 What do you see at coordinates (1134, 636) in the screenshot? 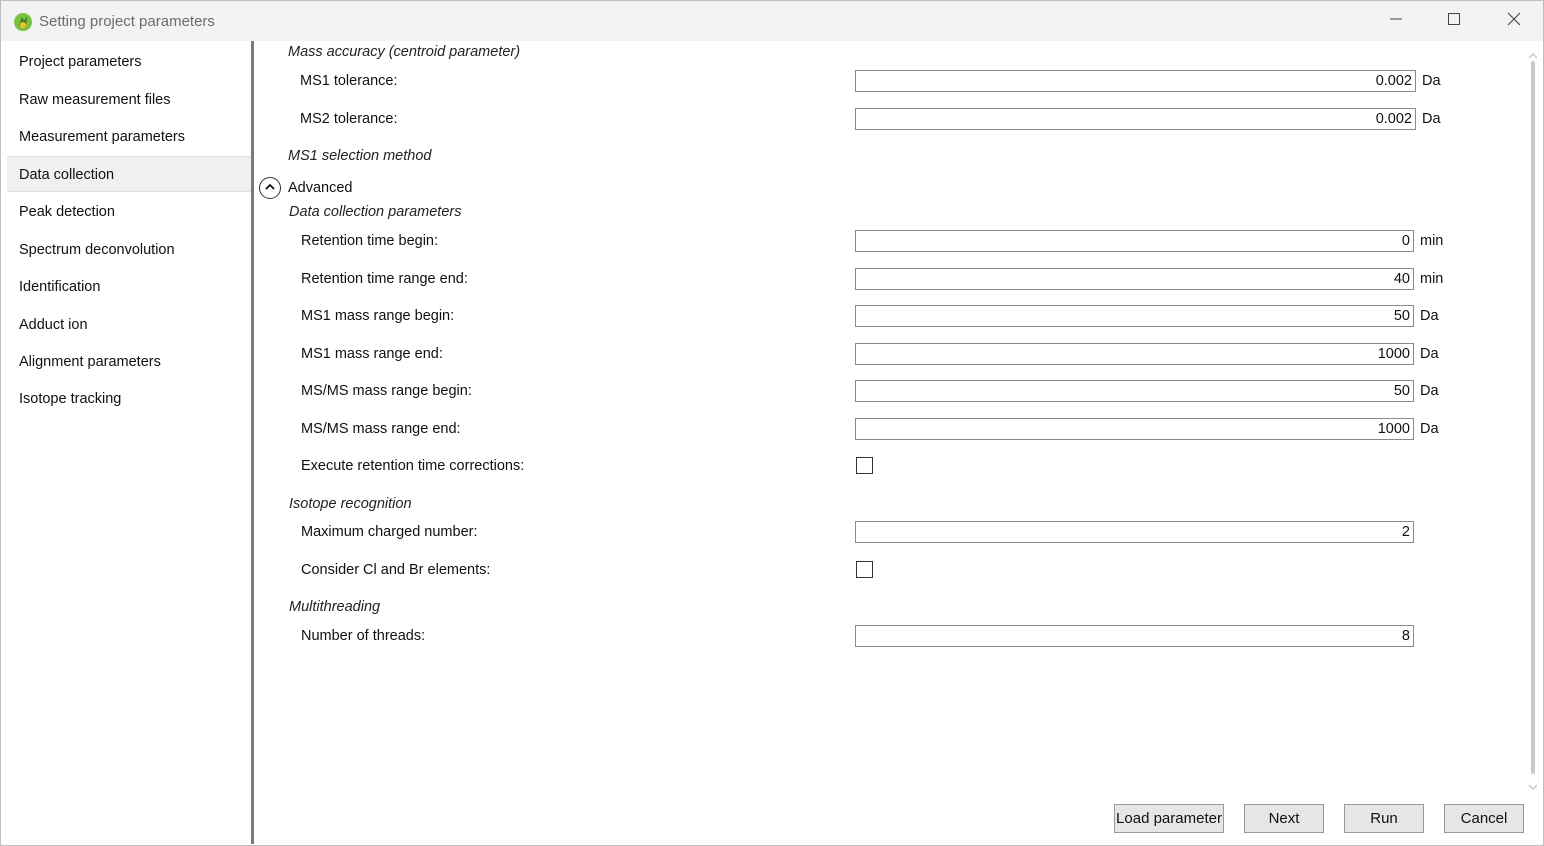
I see `threads-input: 8` at bounding box center [1134, 636].